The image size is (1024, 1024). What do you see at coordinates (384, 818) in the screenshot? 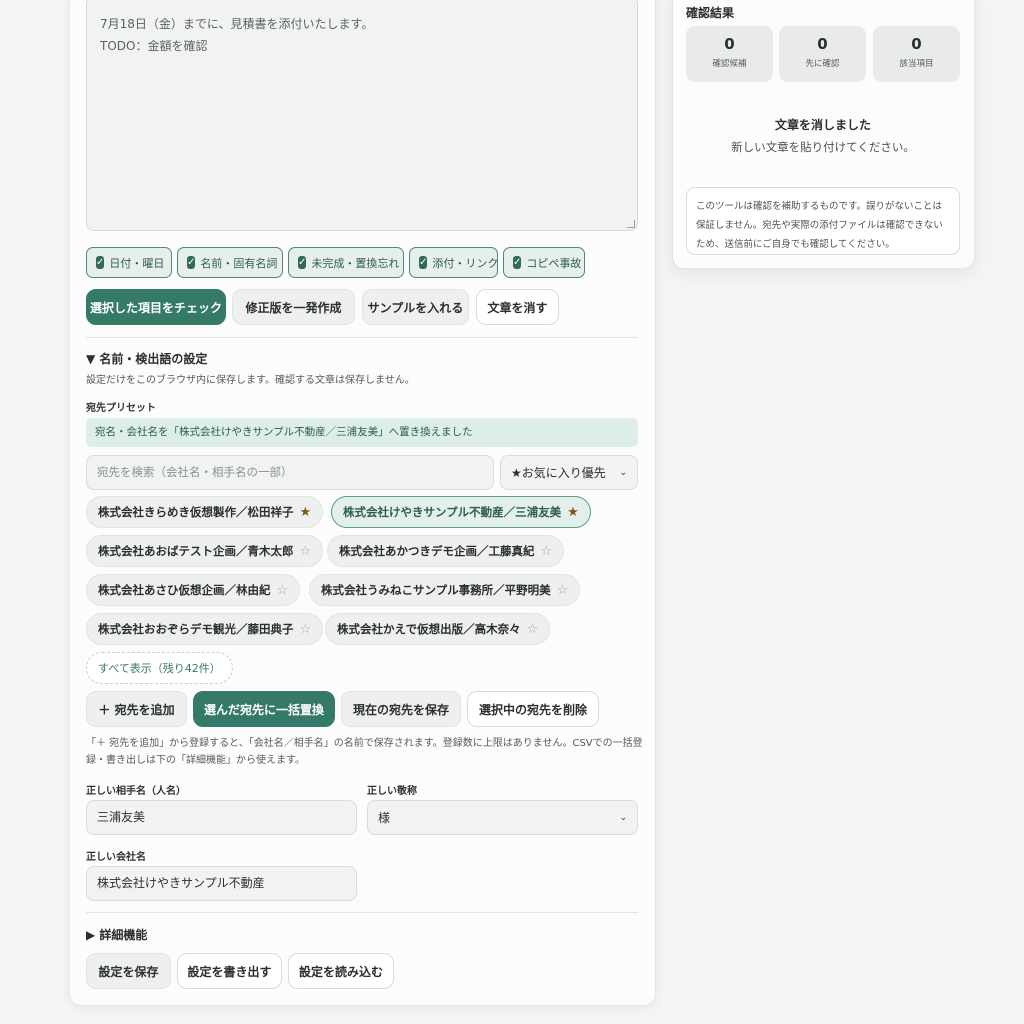
I see `honorific-select-value: 様` at bounding box center [384, 818].